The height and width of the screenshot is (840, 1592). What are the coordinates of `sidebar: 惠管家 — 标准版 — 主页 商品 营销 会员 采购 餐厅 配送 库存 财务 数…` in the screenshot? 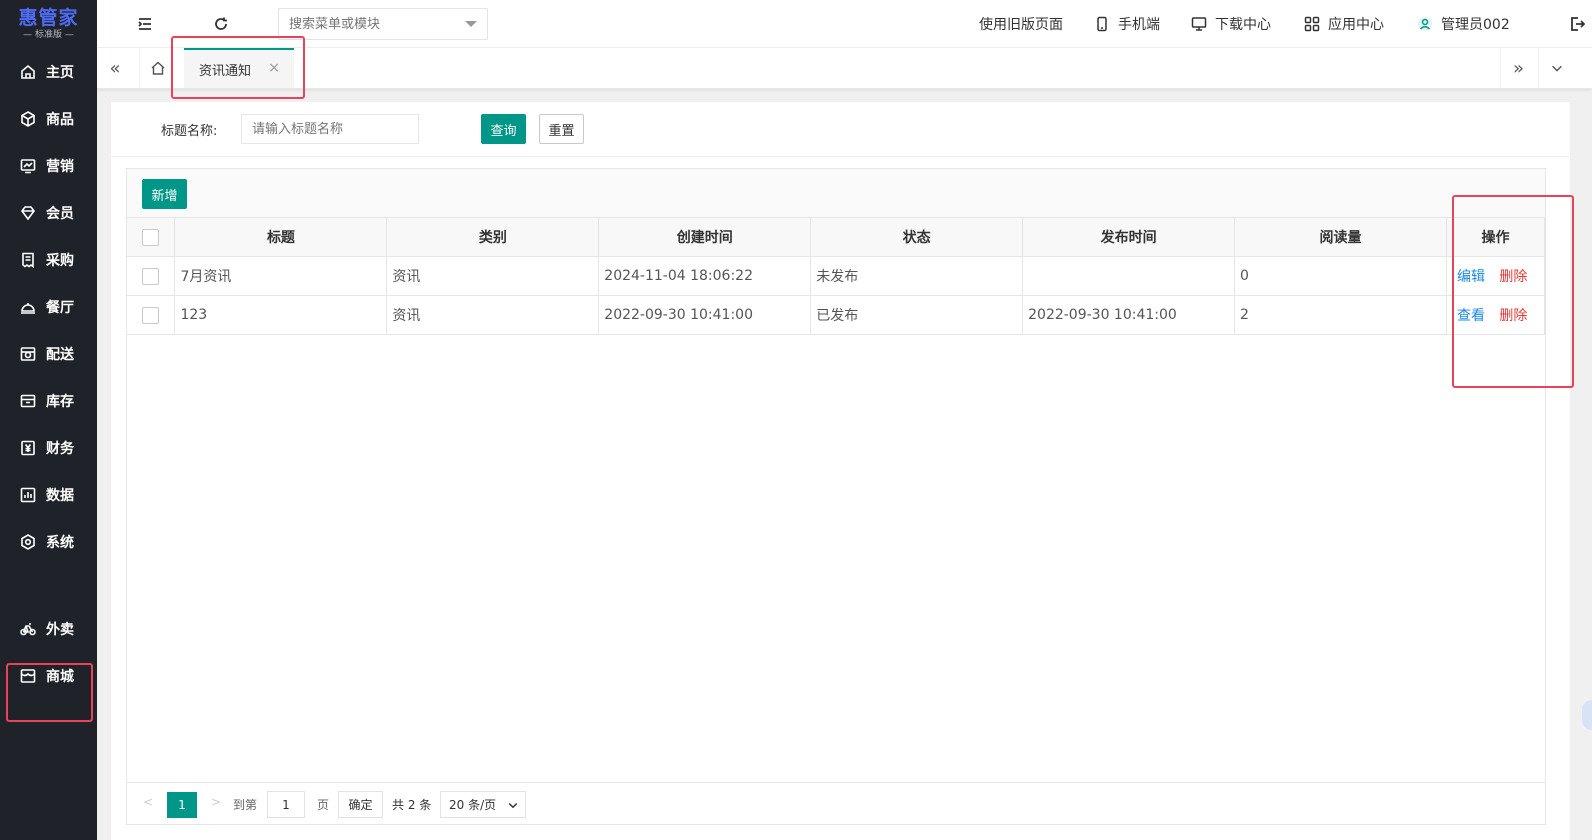 It's located at (48, 420).